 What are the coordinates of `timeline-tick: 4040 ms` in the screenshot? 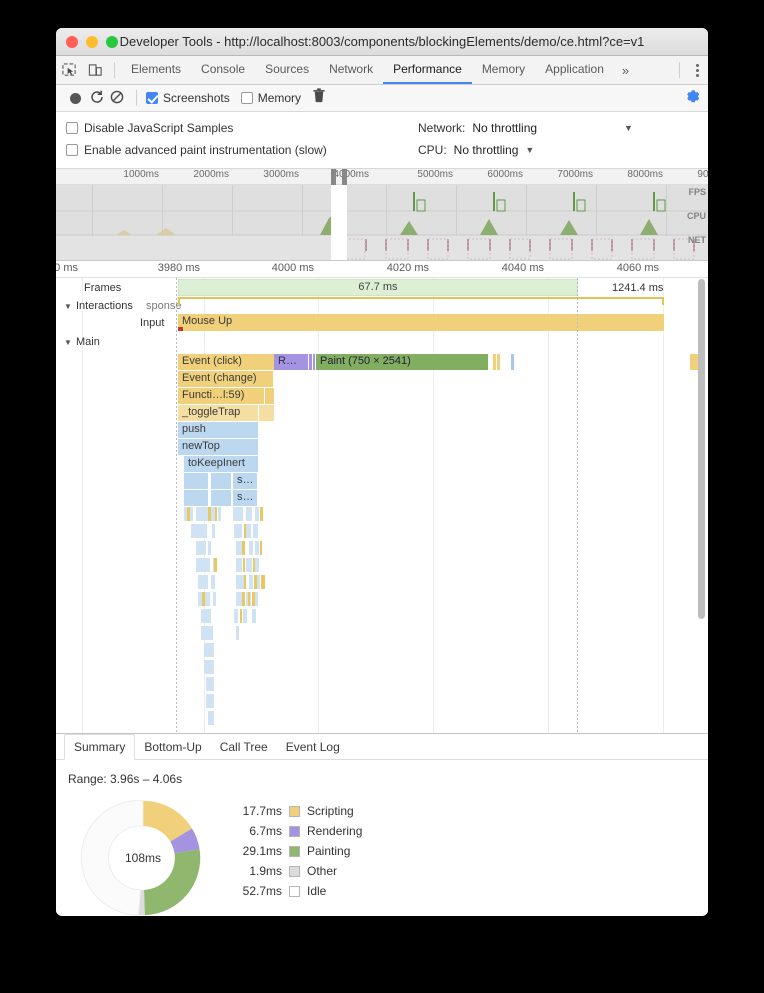 It's located at (522, 268).